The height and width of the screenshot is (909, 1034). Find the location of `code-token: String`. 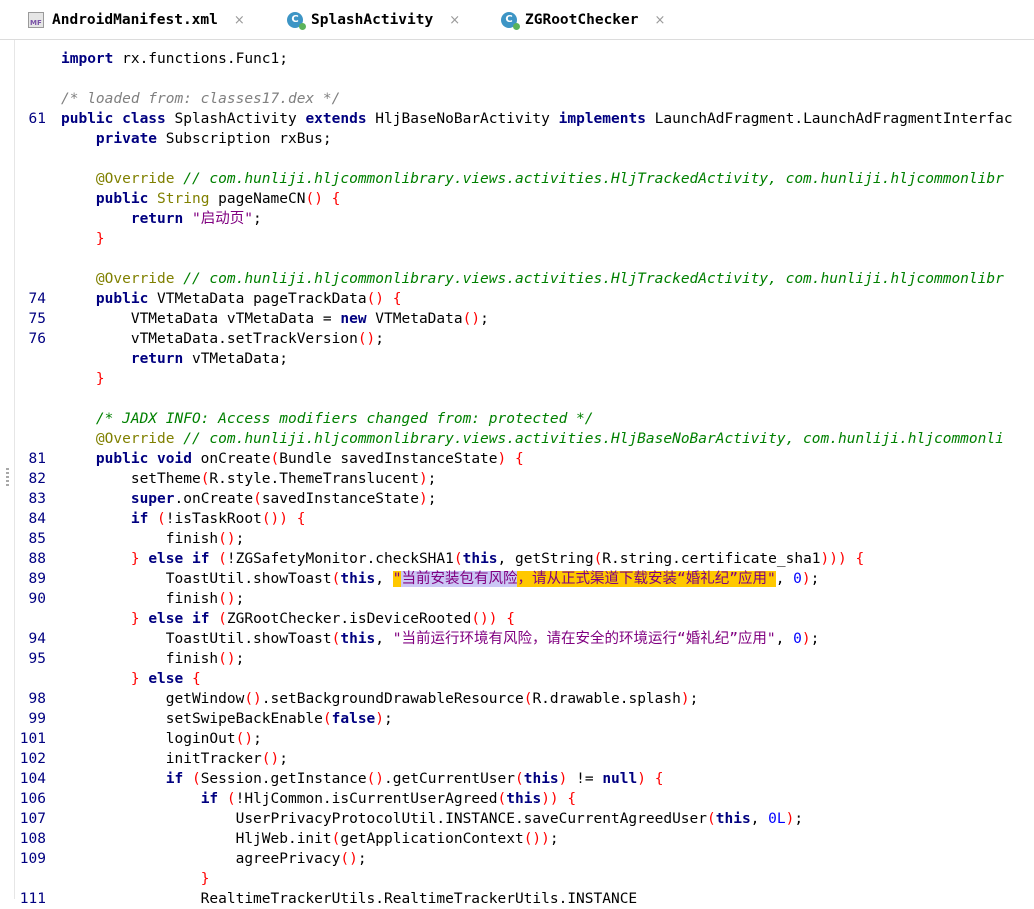

code-token: String is located at coordinates (183, 199).